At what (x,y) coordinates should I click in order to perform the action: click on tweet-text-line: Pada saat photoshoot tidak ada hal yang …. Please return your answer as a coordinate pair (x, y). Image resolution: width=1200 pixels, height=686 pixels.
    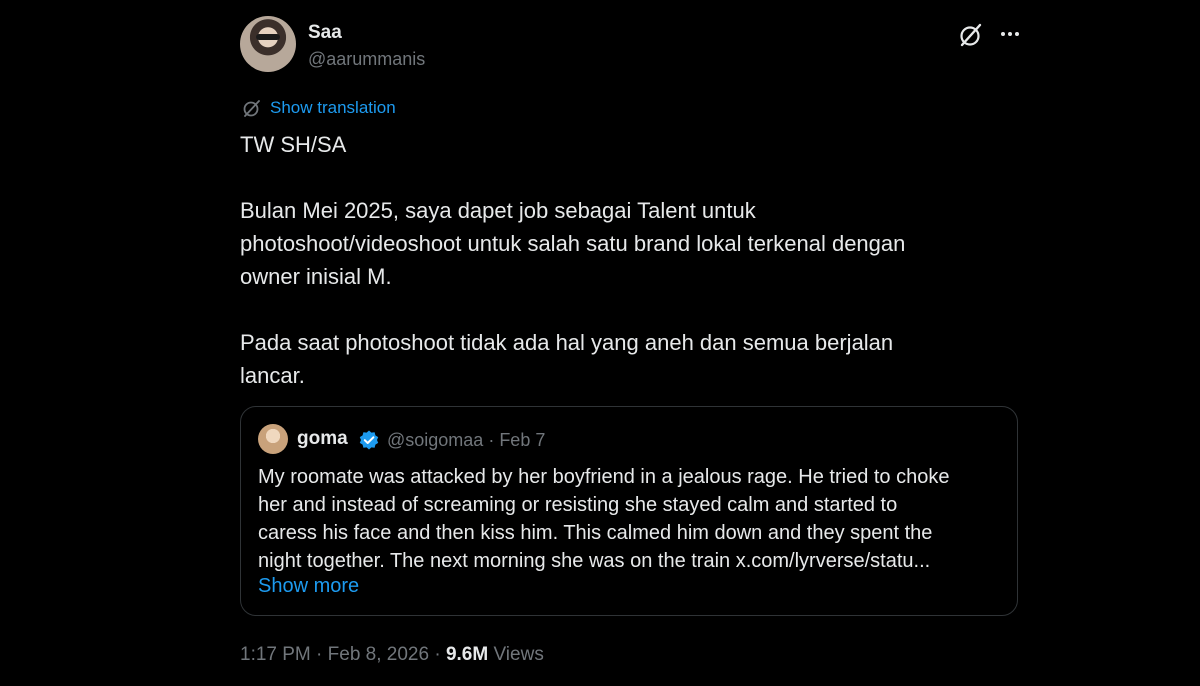
    Looking at the image, I should click on (567, 342).